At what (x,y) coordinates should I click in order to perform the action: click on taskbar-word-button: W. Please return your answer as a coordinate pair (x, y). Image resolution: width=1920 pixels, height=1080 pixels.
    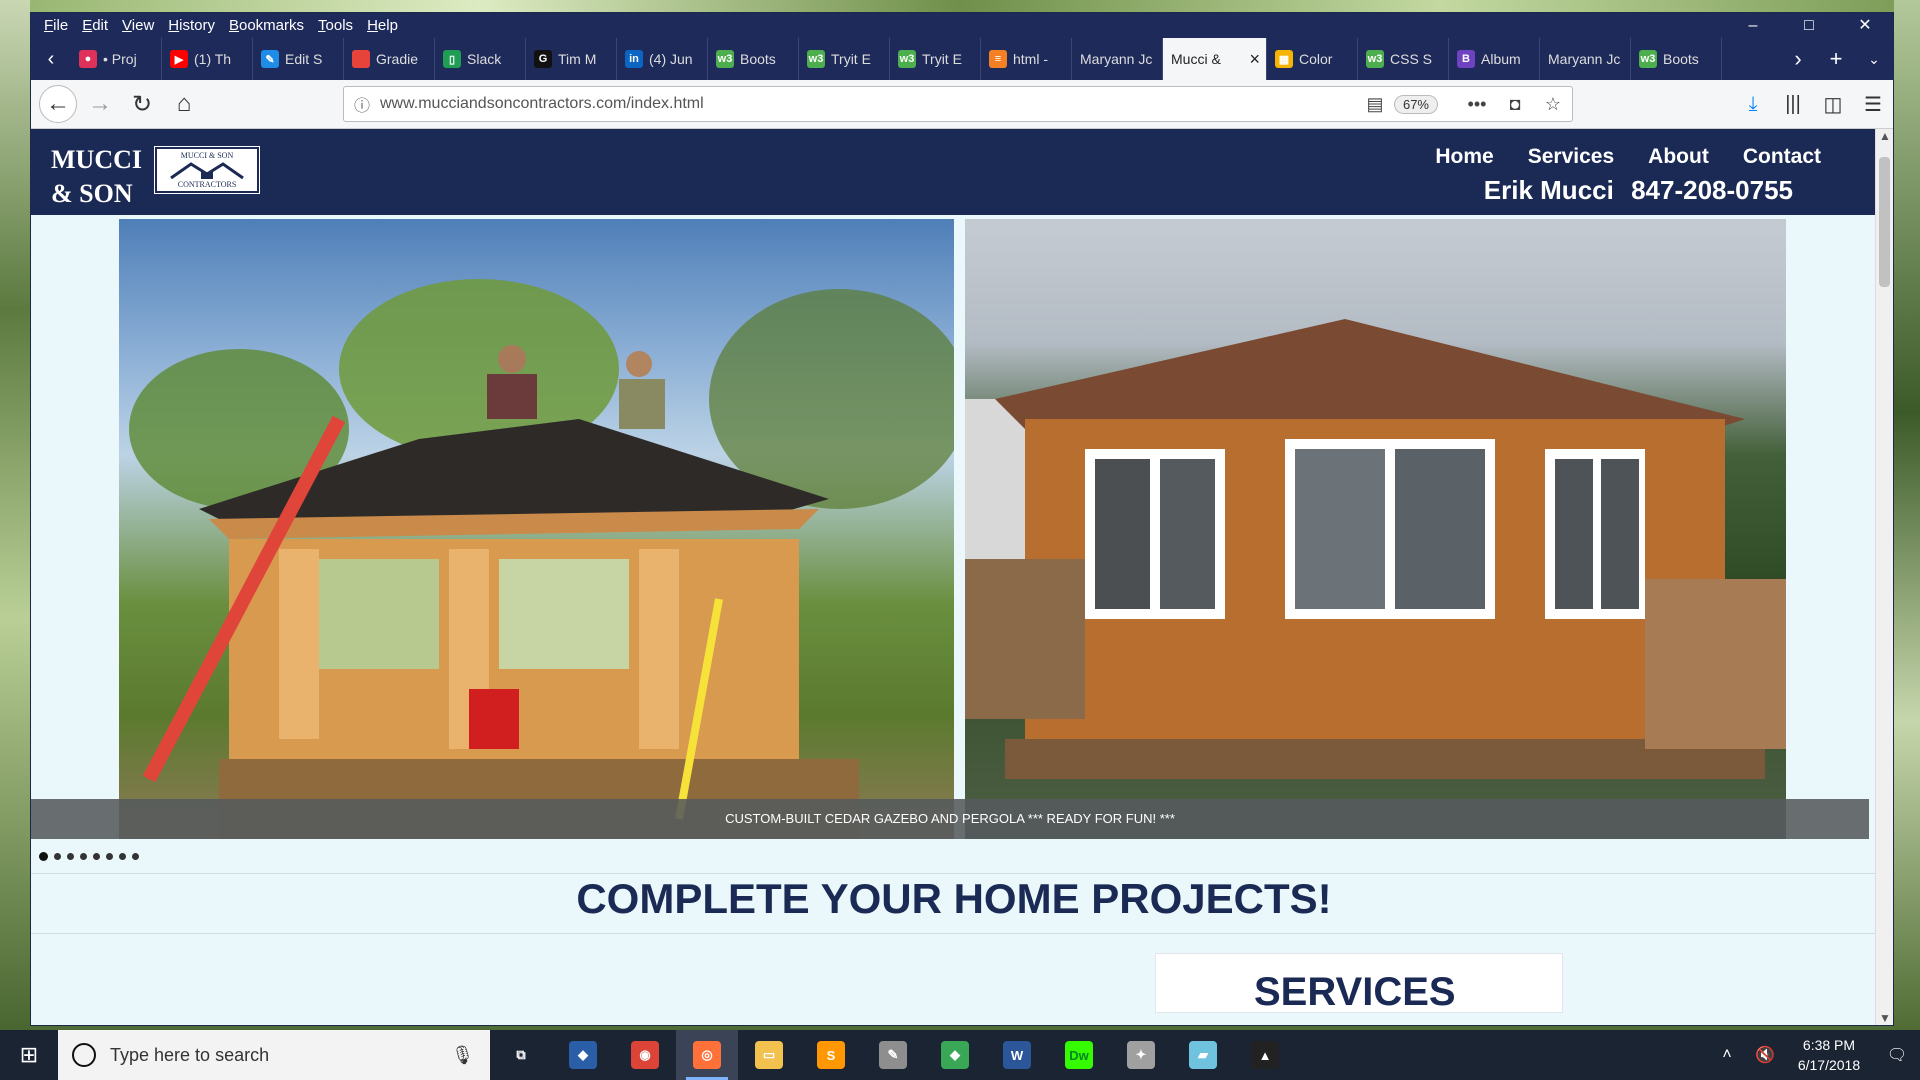
    Looking at the image, I should click on (1017, 1055).